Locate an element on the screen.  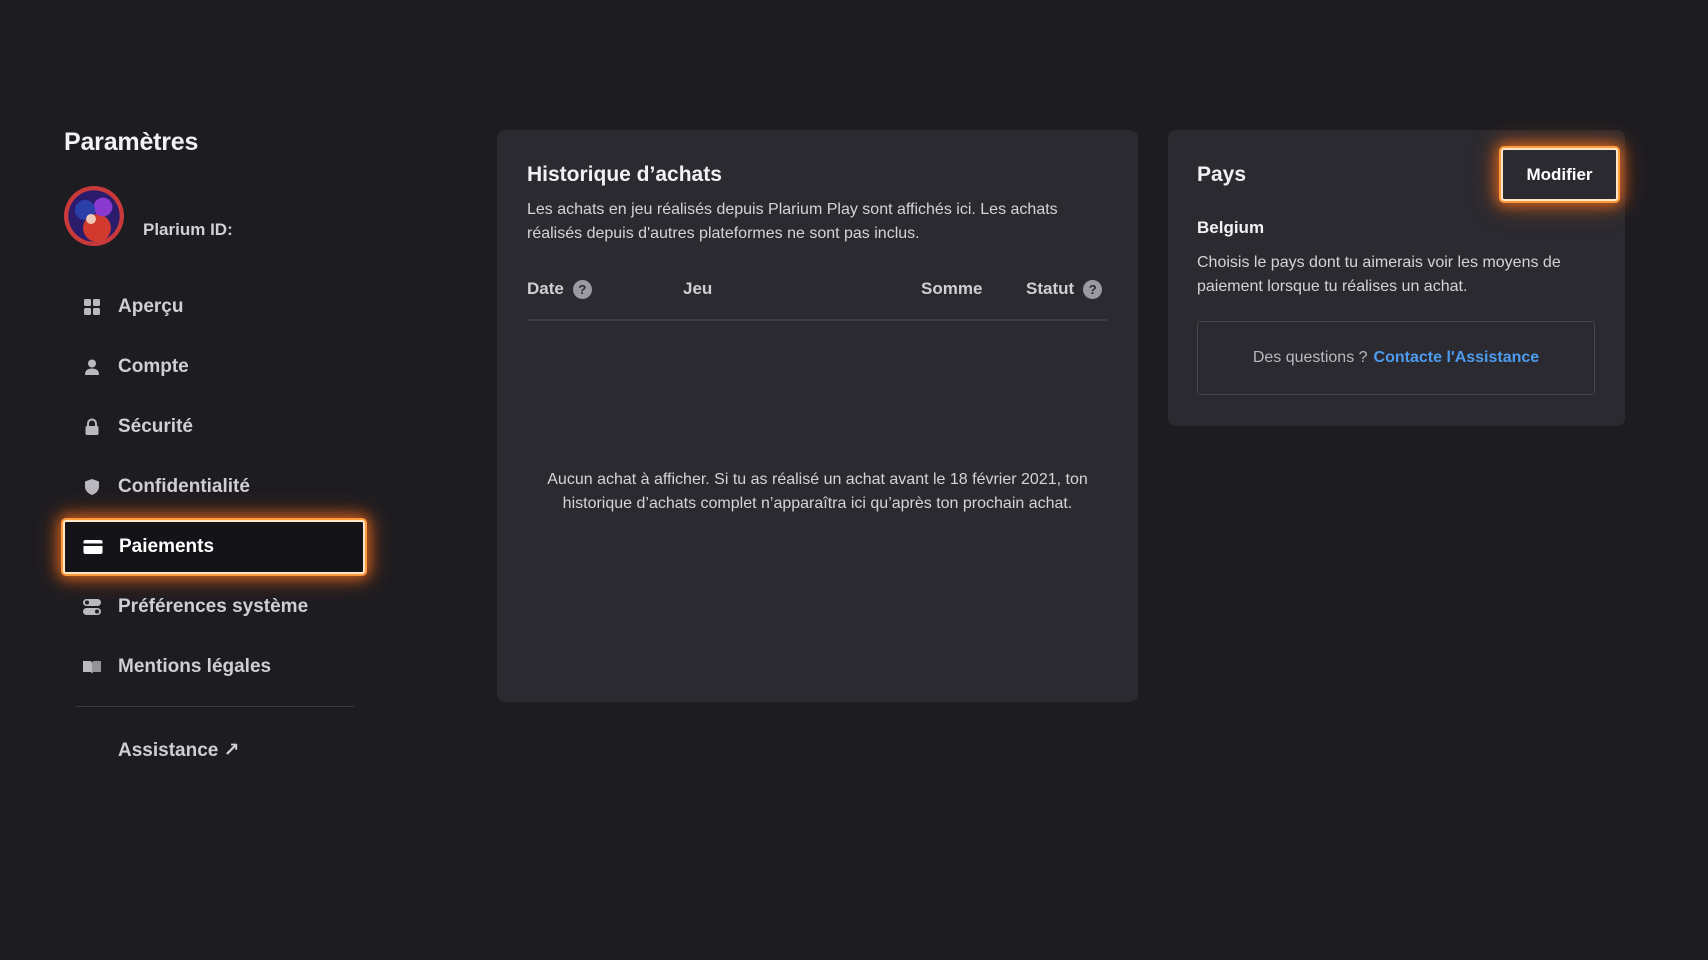
support-question: Des questions ? is located at coordinates (1310, 357).